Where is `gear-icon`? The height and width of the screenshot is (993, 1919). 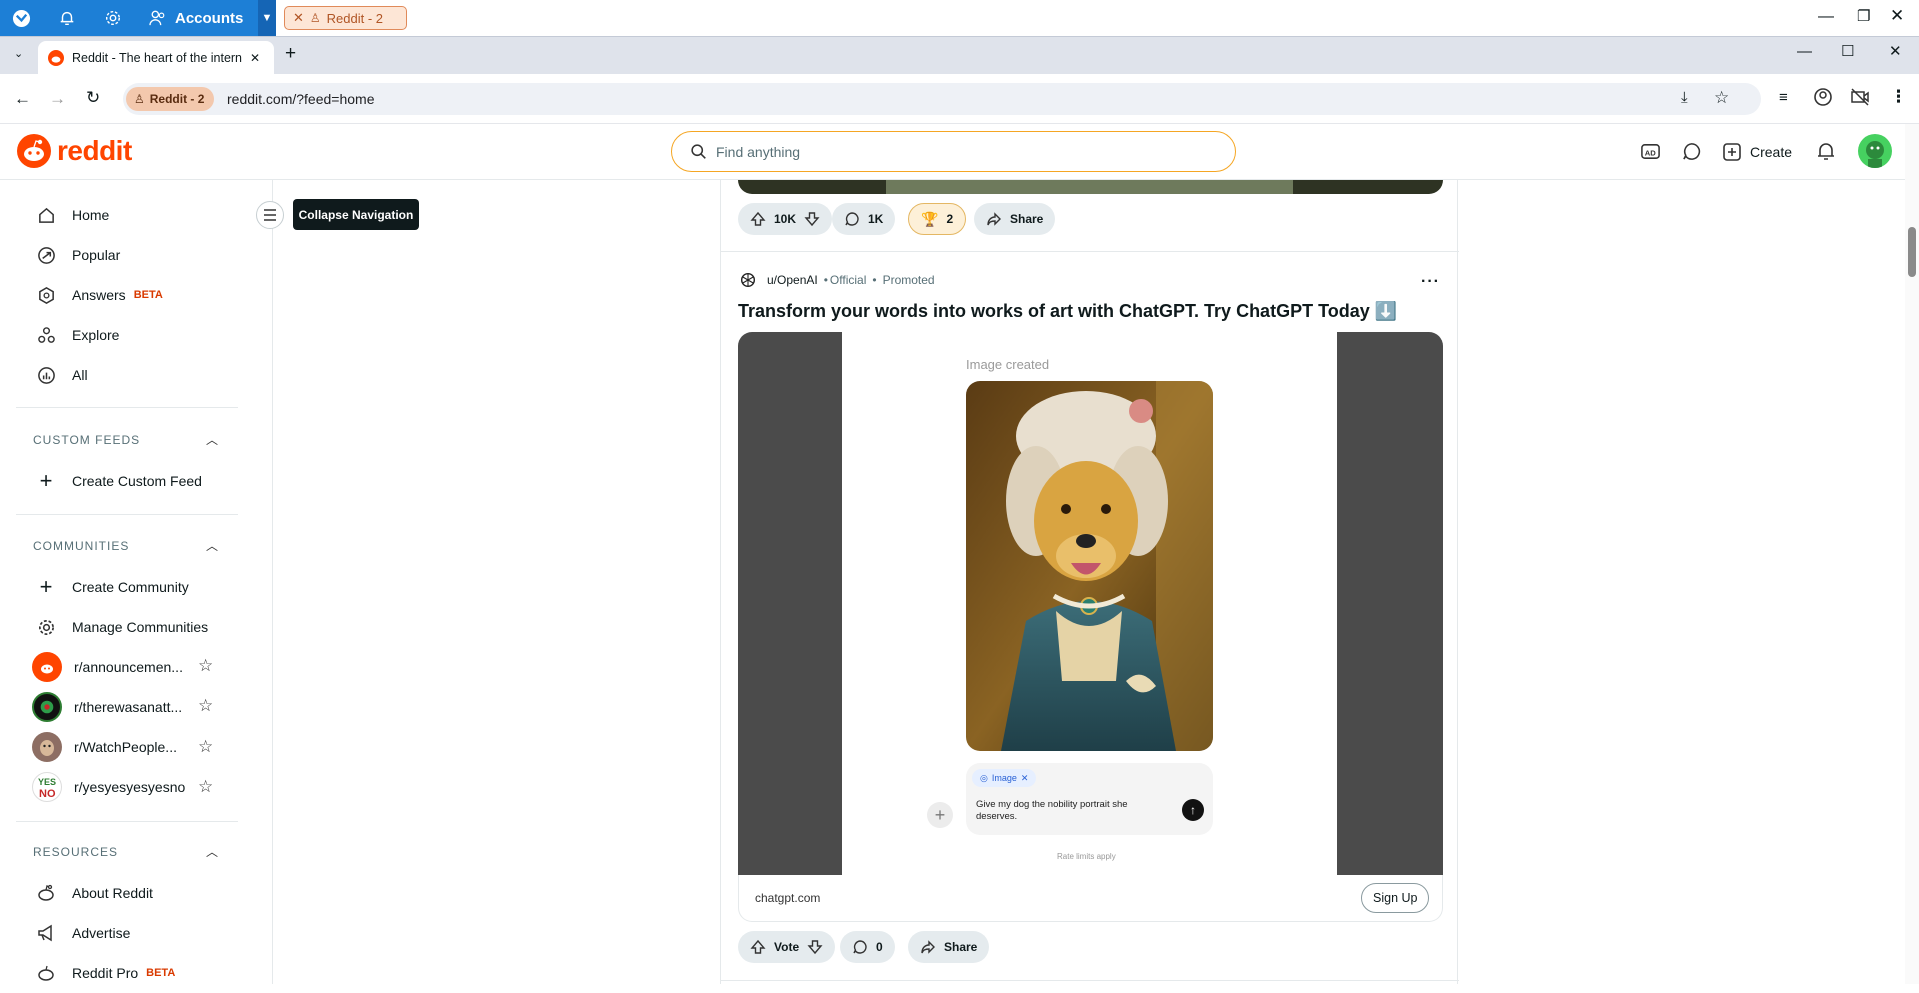 gear-icon is located at coordinates (113, 18).